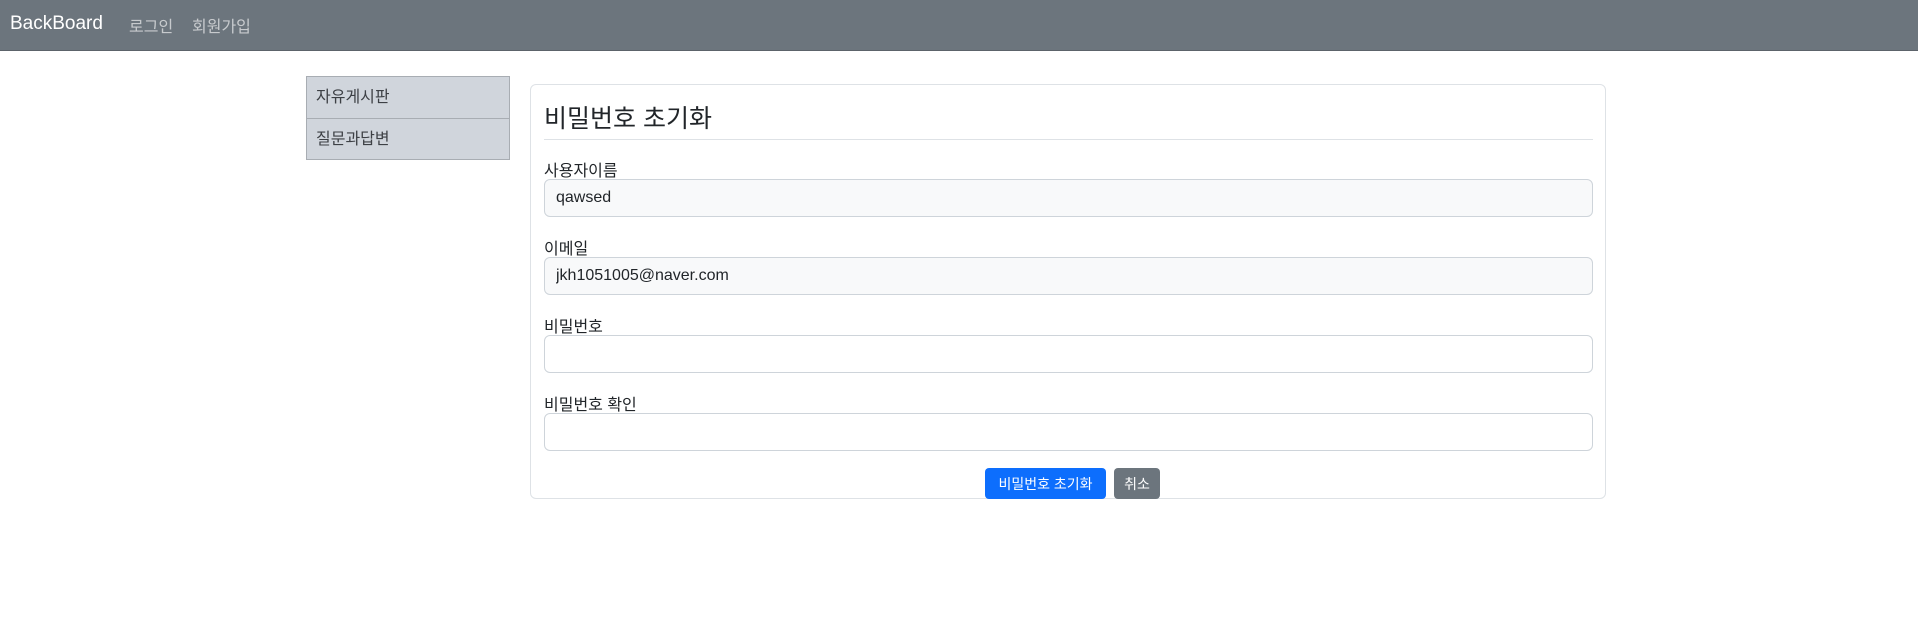 The width and height of the screenshot is (1918, 620). What do you see at coordinates (1045, 483) in the screenshot?
I see `reset-password-button: 비밀번호 초기화` at bounding box center [1045, 483].